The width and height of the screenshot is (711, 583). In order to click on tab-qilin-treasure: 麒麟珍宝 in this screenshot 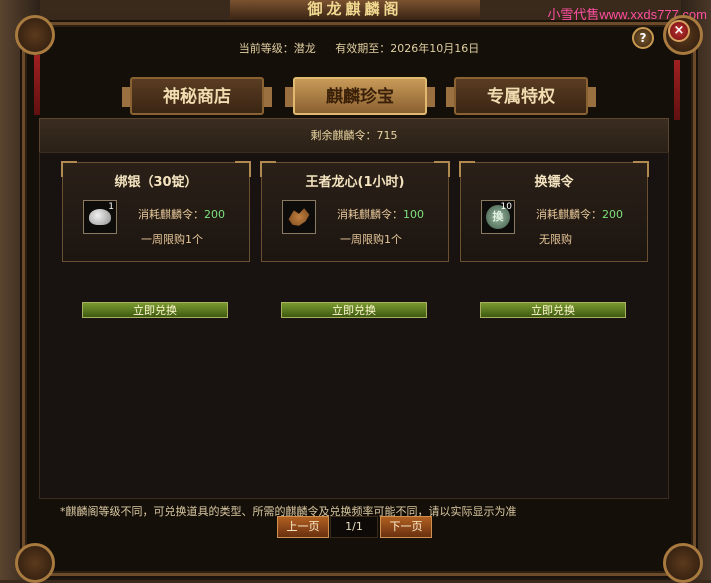, I will do `click(360, 96)`.